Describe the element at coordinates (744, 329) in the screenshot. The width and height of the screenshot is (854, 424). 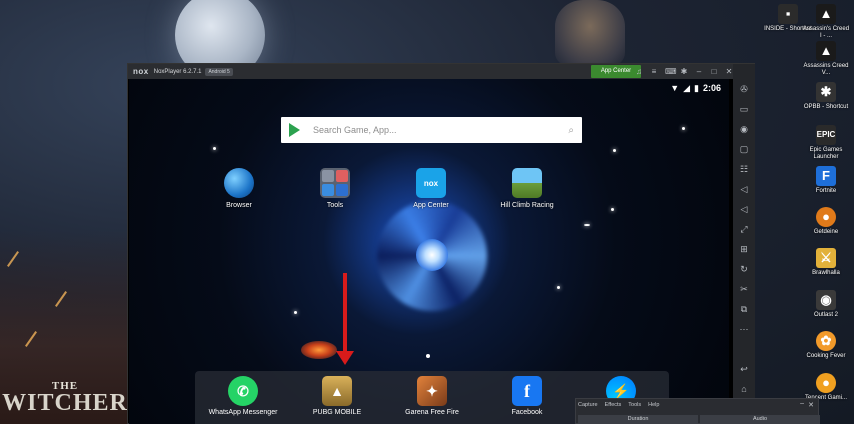
I see `more-icon: ⋯` at that location.